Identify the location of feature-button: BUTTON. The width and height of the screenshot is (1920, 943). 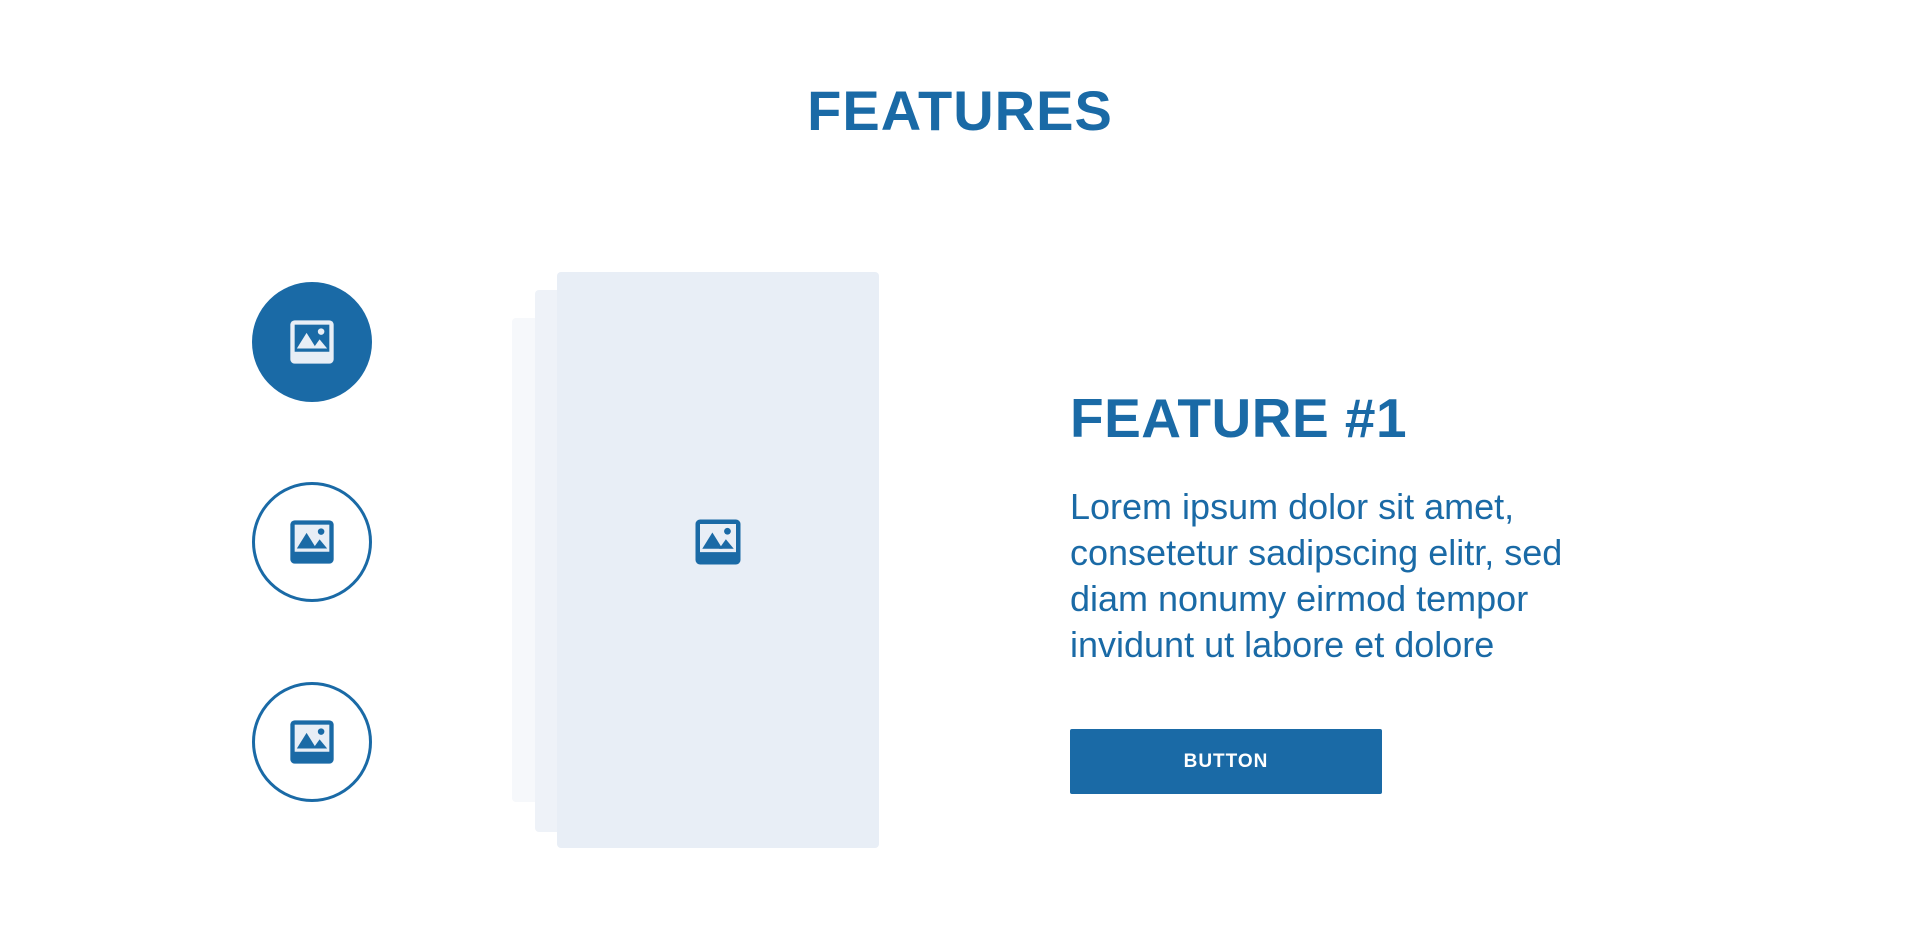
(1226, 761).